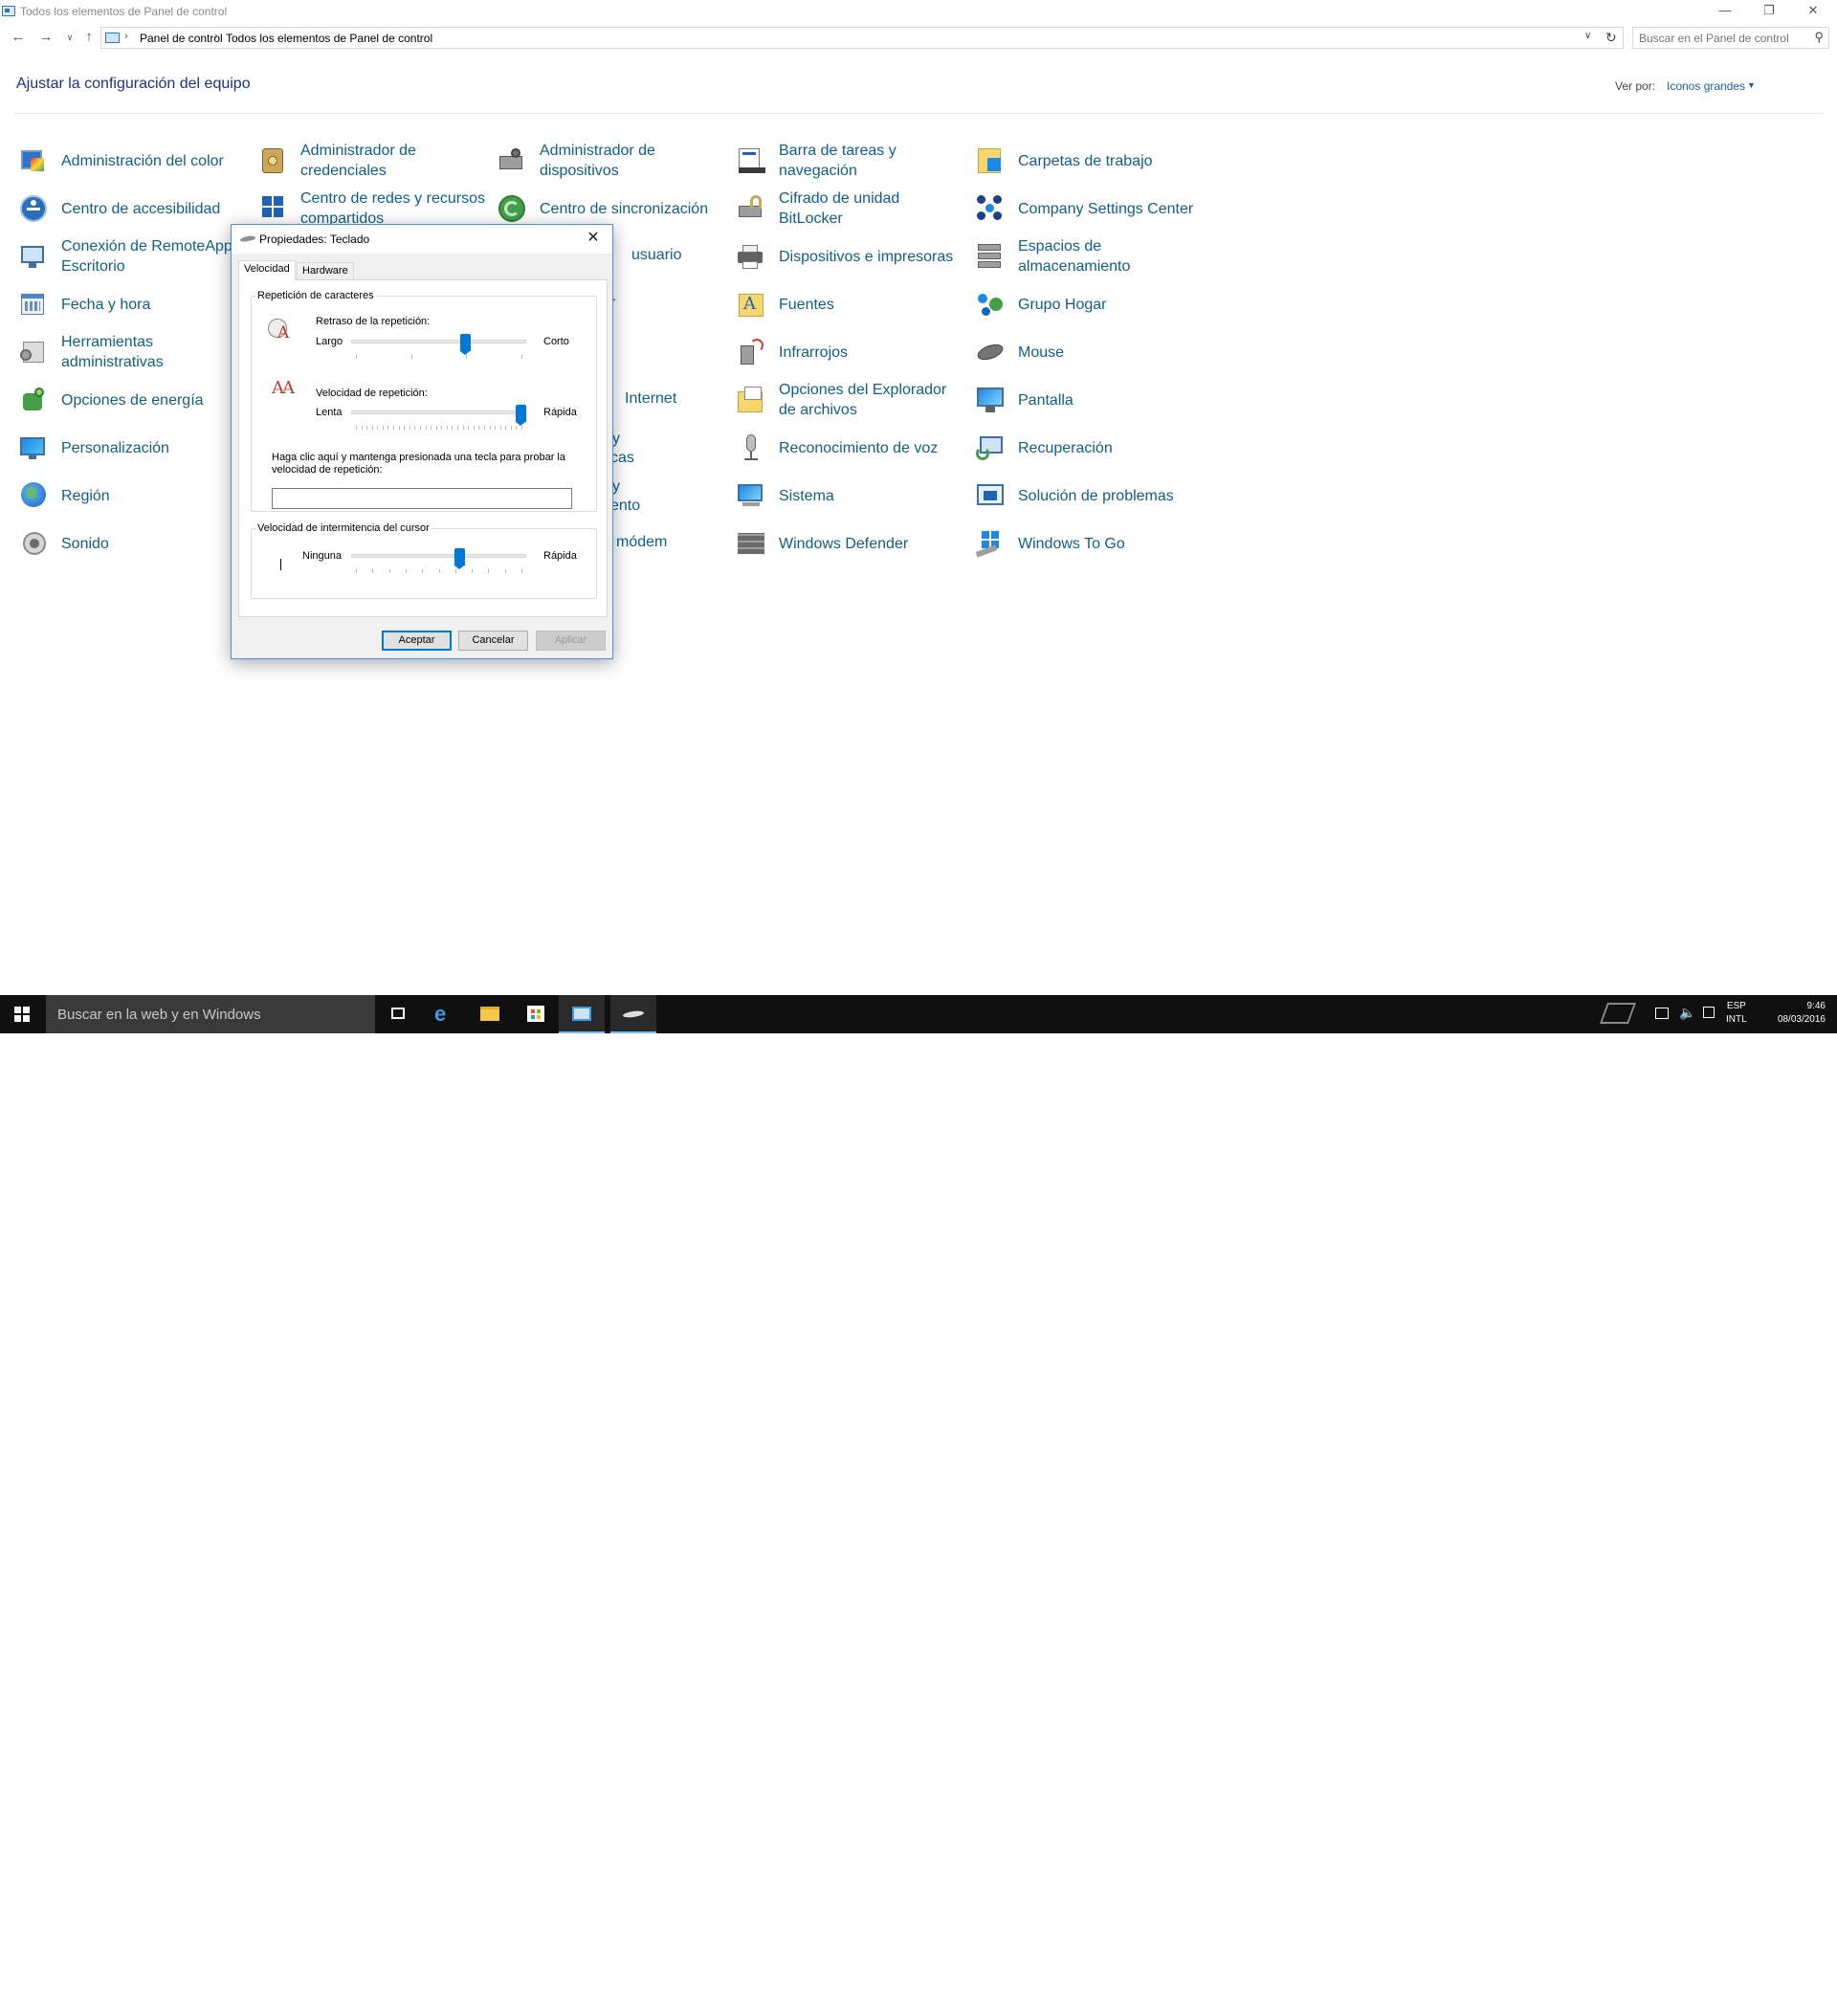  I want to click on volume-icon: 🔈, so click(1687, 1013).